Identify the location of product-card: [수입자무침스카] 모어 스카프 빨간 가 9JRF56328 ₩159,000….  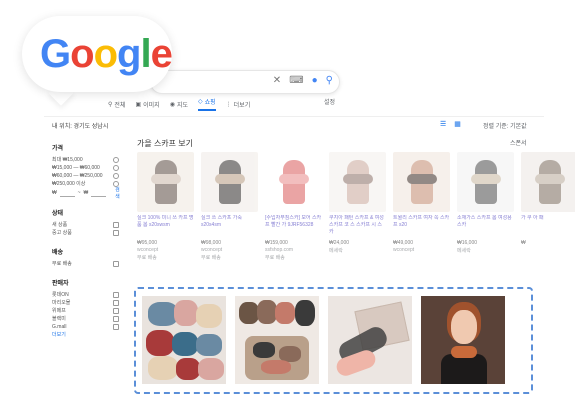
(293, 206).